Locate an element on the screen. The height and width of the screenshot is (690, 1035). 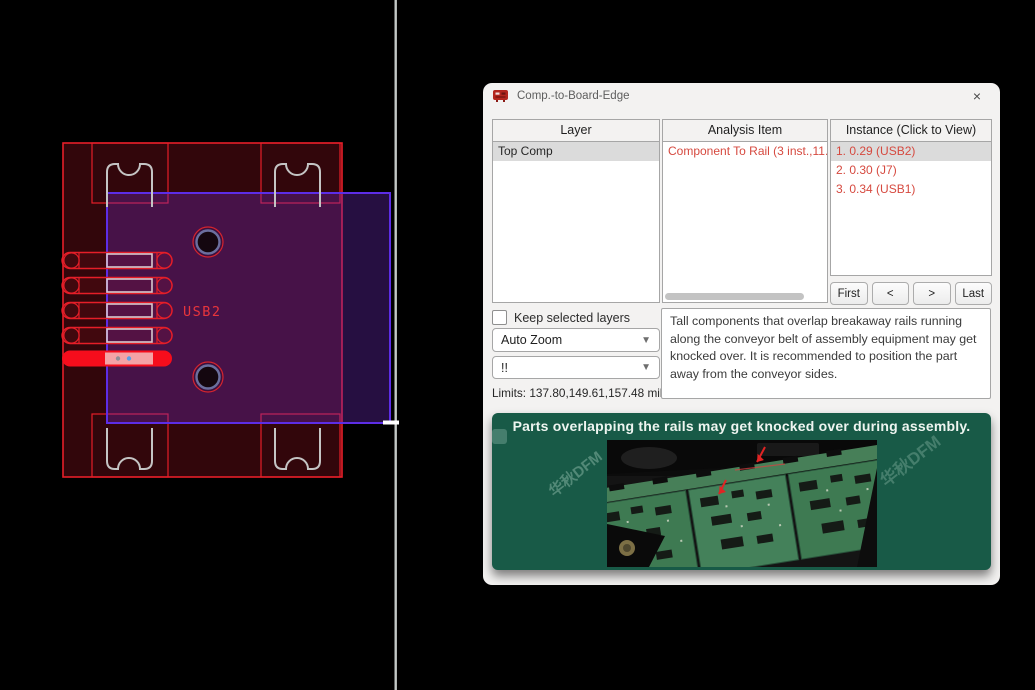
severity-select: !! ▼ is located at coordinates (576, 367).